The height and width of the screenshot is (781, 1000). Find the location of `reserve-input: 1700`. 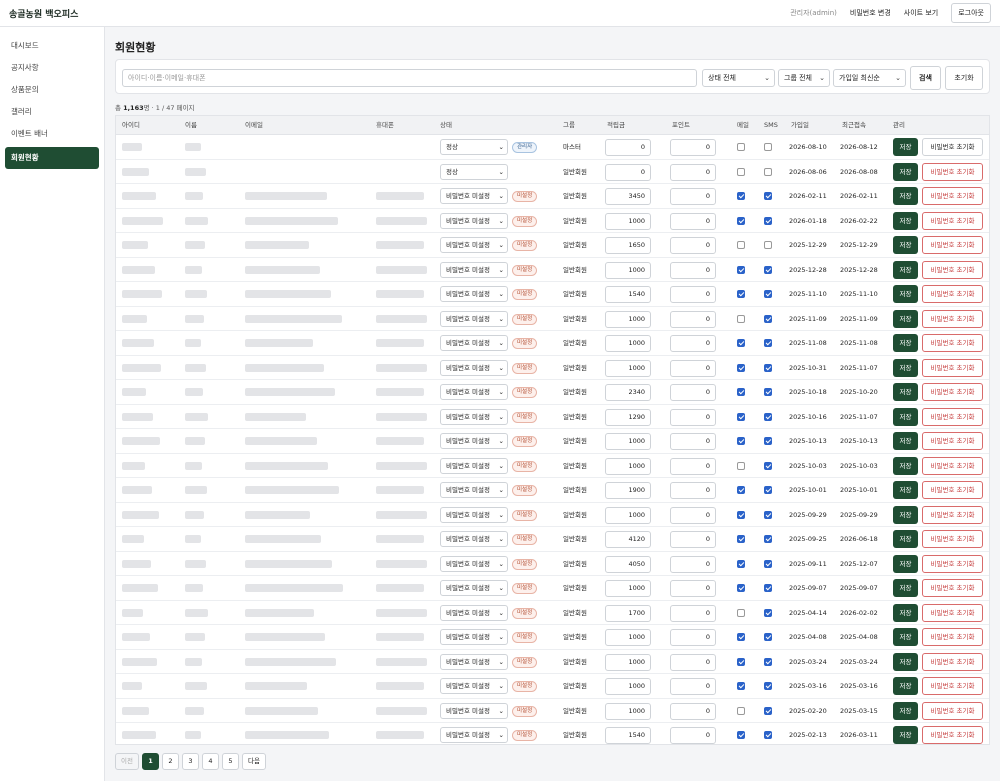

reserve-input: 1700 is located at coordinates (628, 613).